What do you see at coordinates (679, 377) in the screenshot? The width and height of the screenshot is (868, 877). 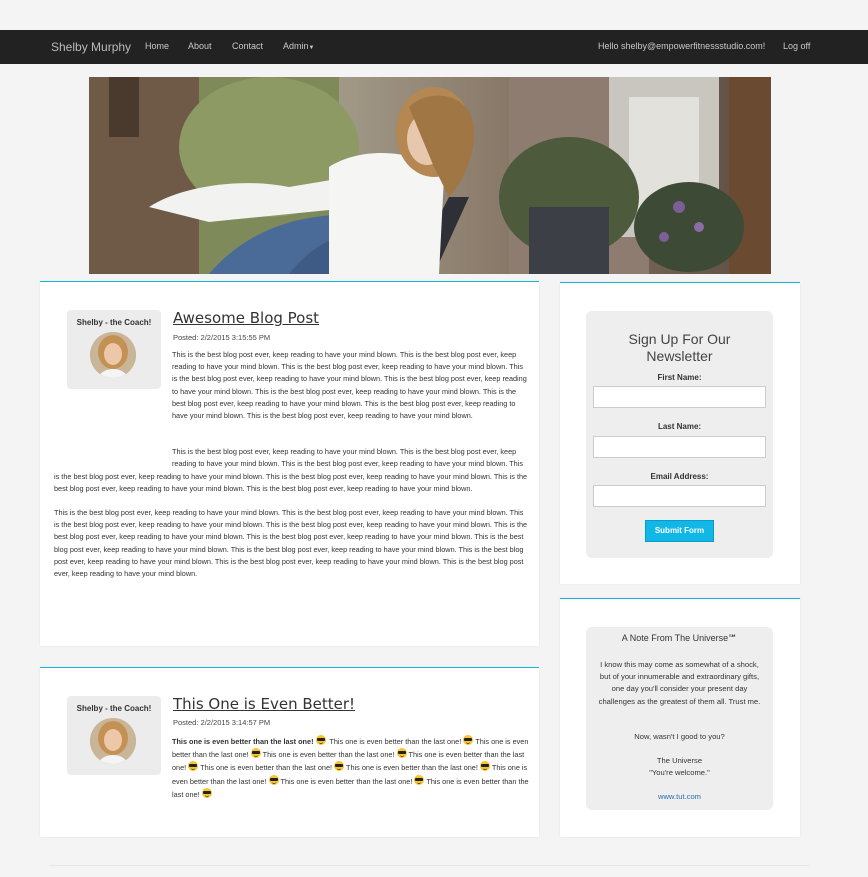 I see `first-name-label: First Name:` at bounding box center [679, 377].